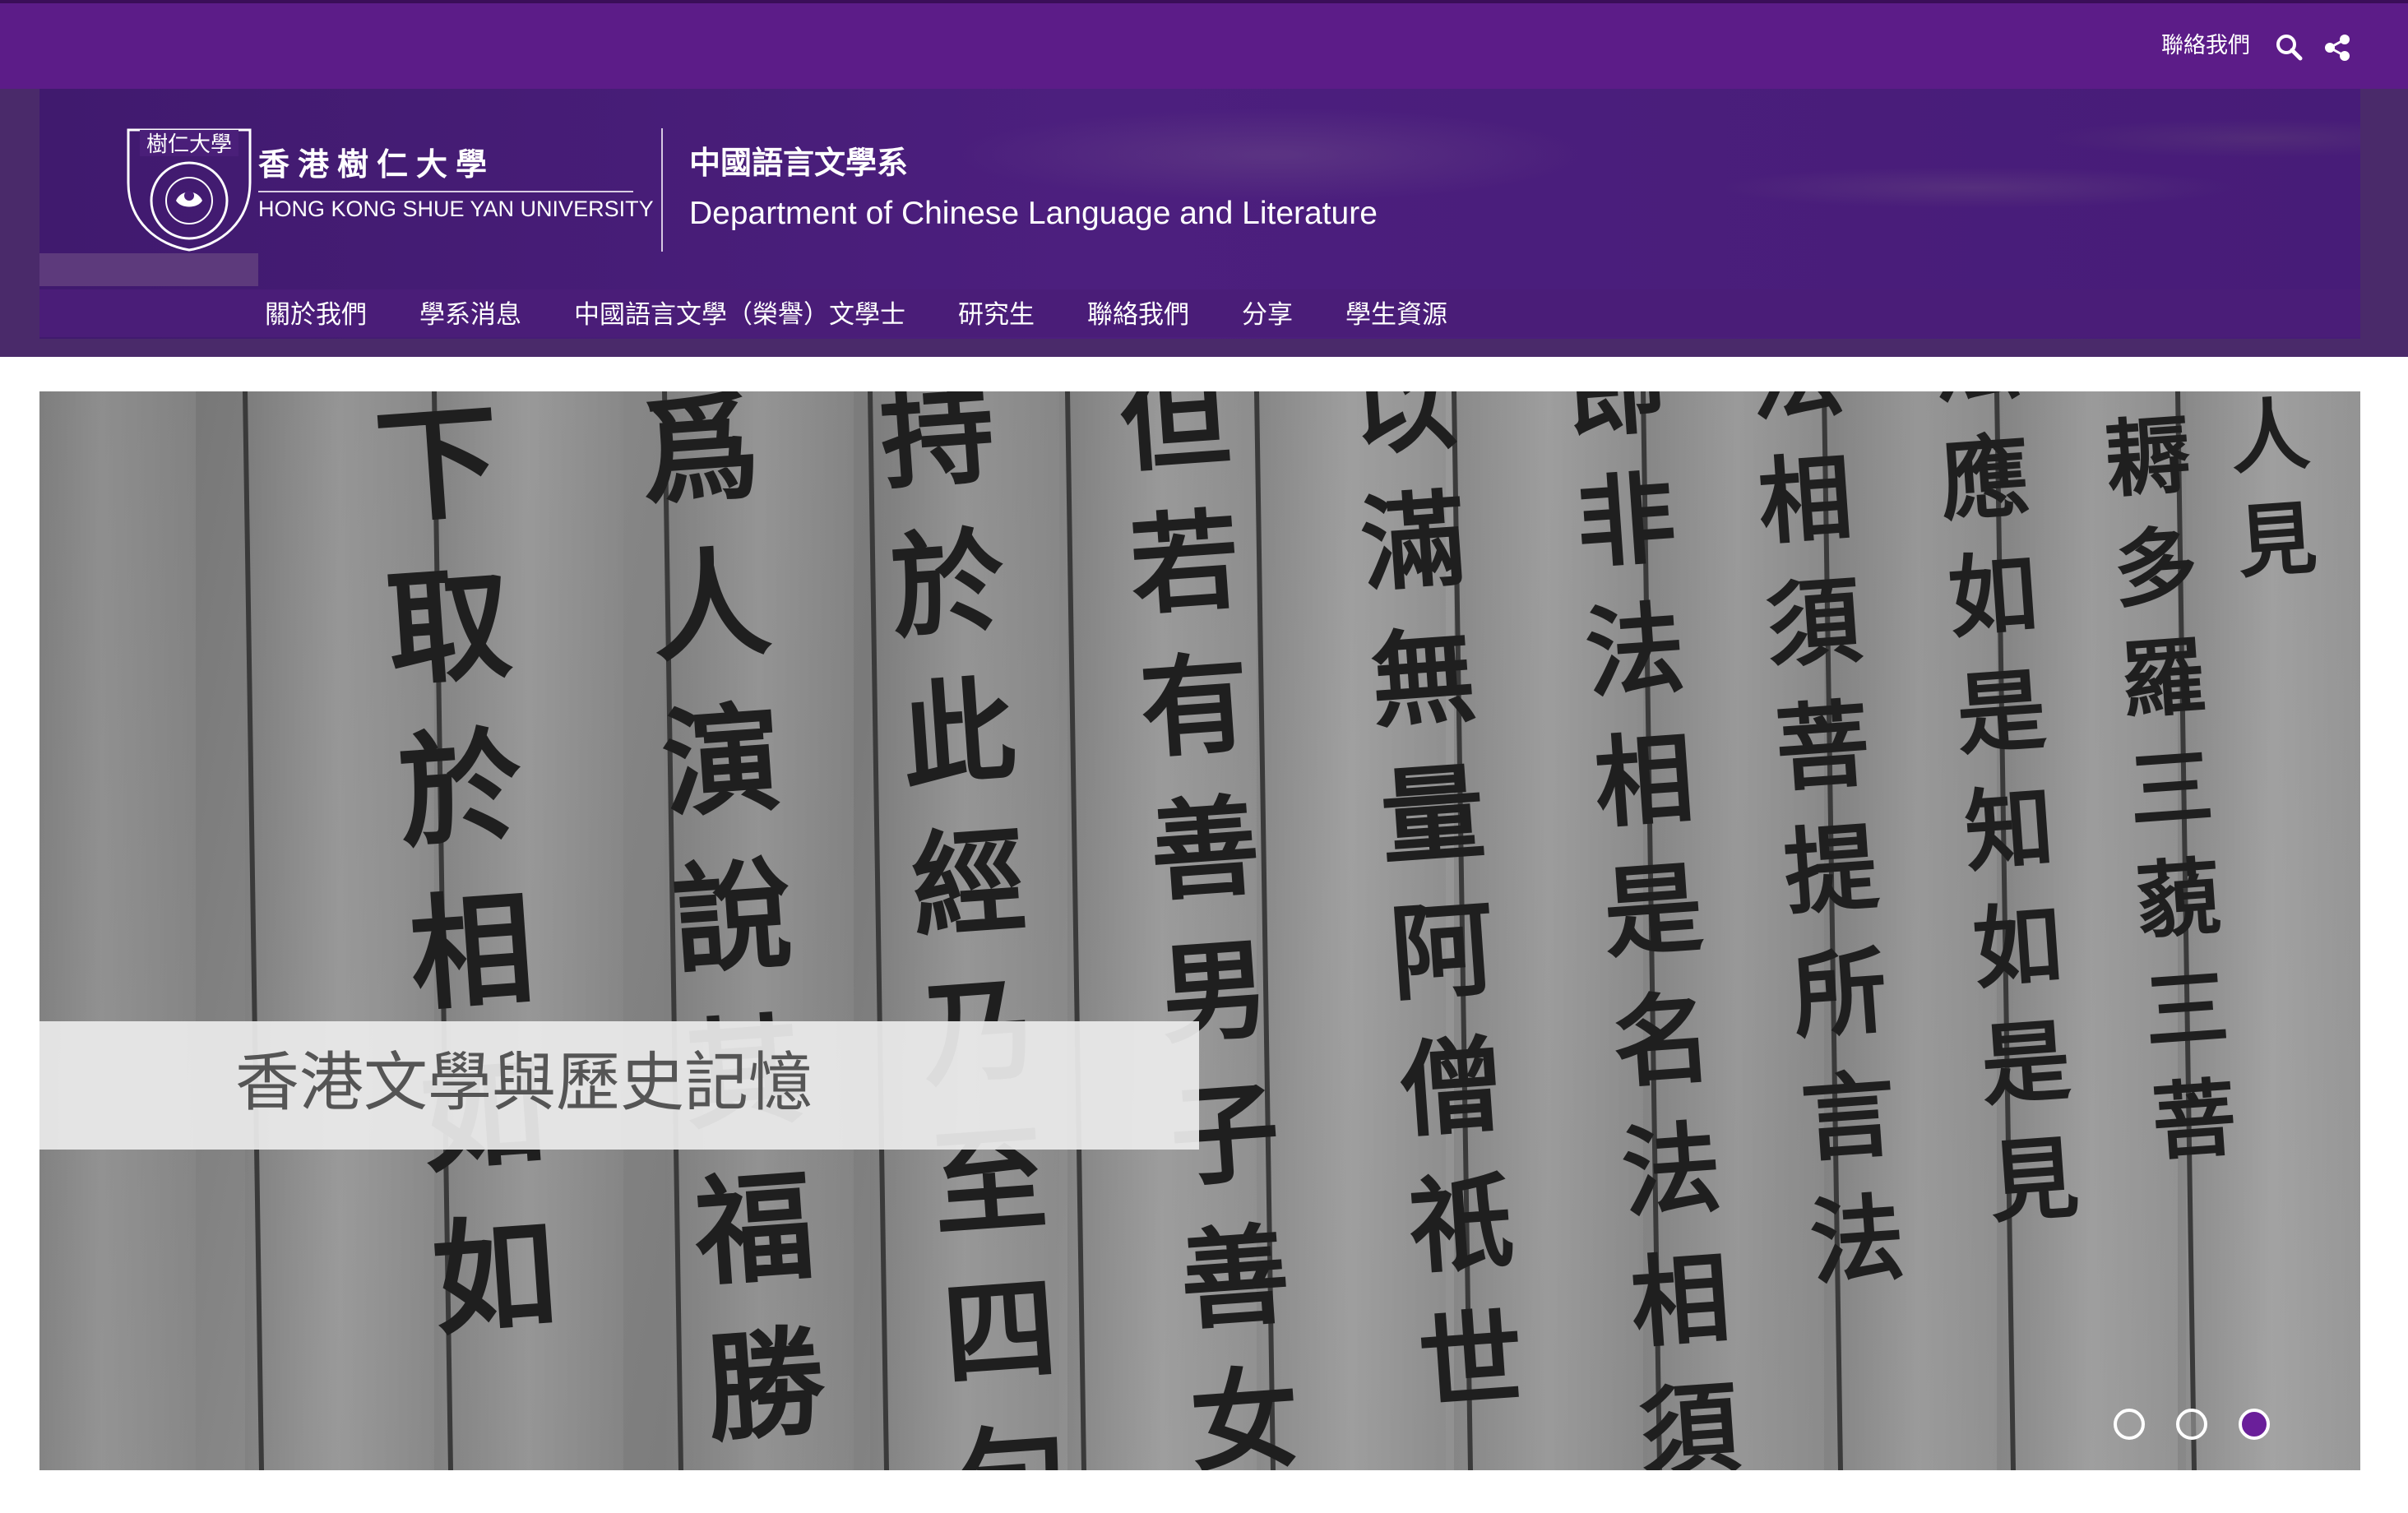  I want to click on carved-character: 持, so click(937, 448).